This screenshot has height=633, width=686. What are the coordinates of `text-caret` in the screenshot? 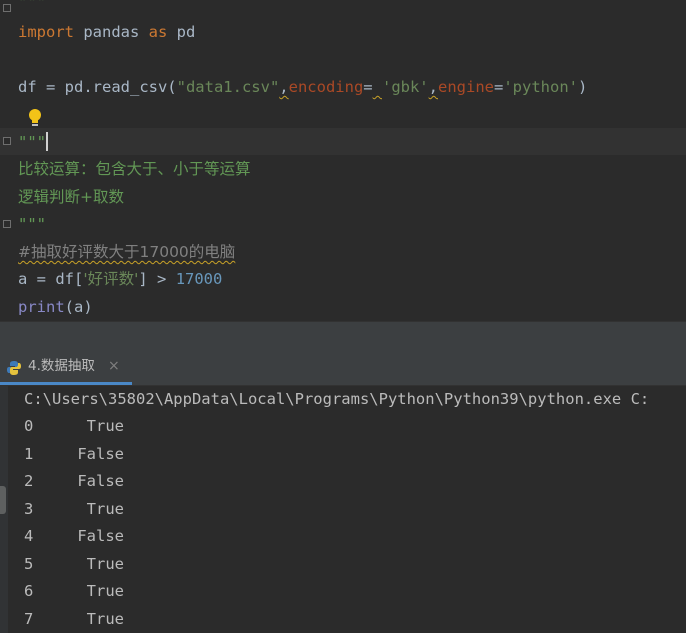 It's located at (47, 141).